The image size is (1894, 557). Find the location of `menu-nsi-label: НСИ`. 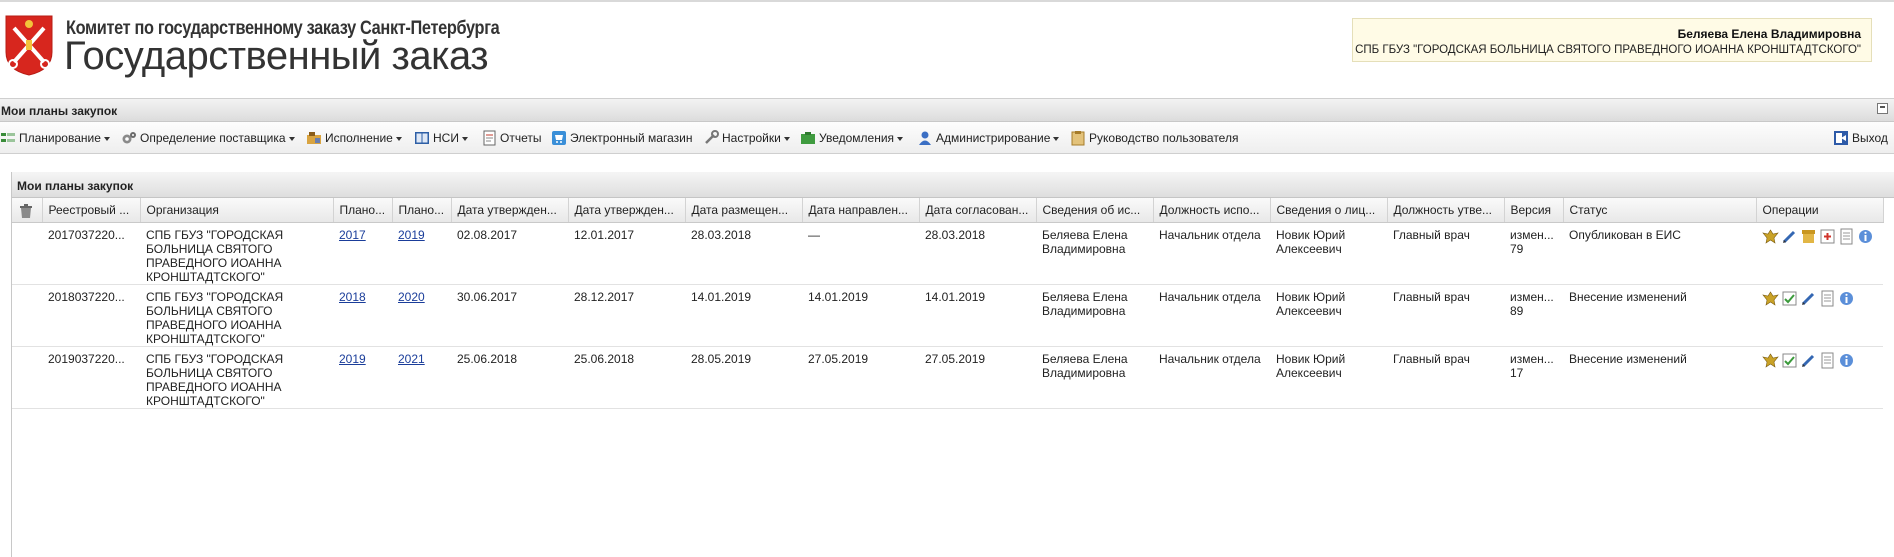

menu-nsi-label: НСИ is located at coordinates (446, 138).